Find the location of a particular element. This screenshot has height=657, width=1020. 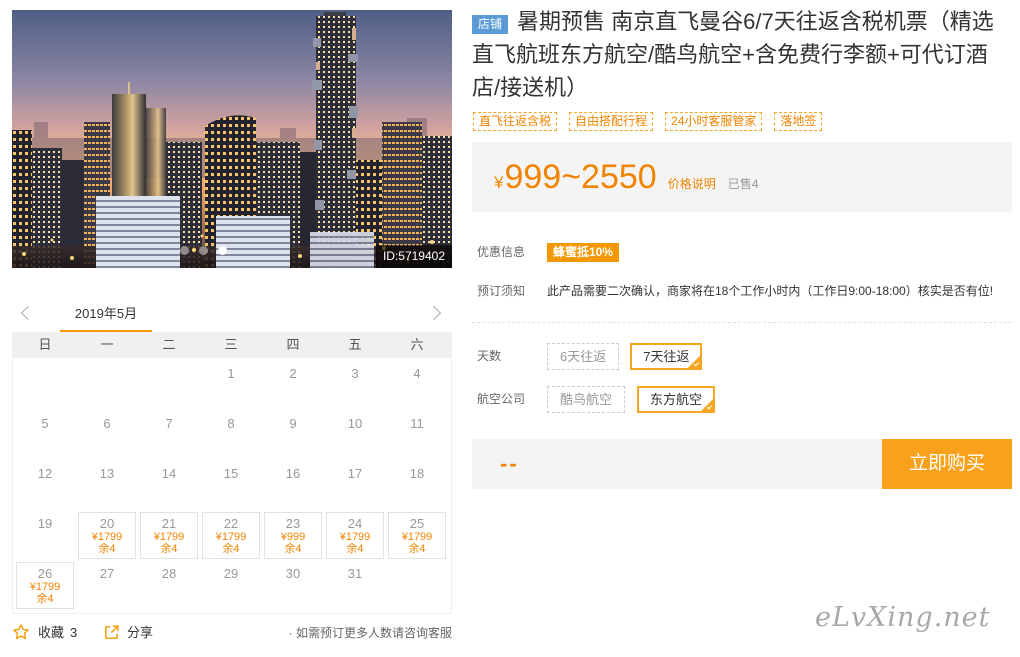

share-button: 分享 is located at coordinates (140, 633).